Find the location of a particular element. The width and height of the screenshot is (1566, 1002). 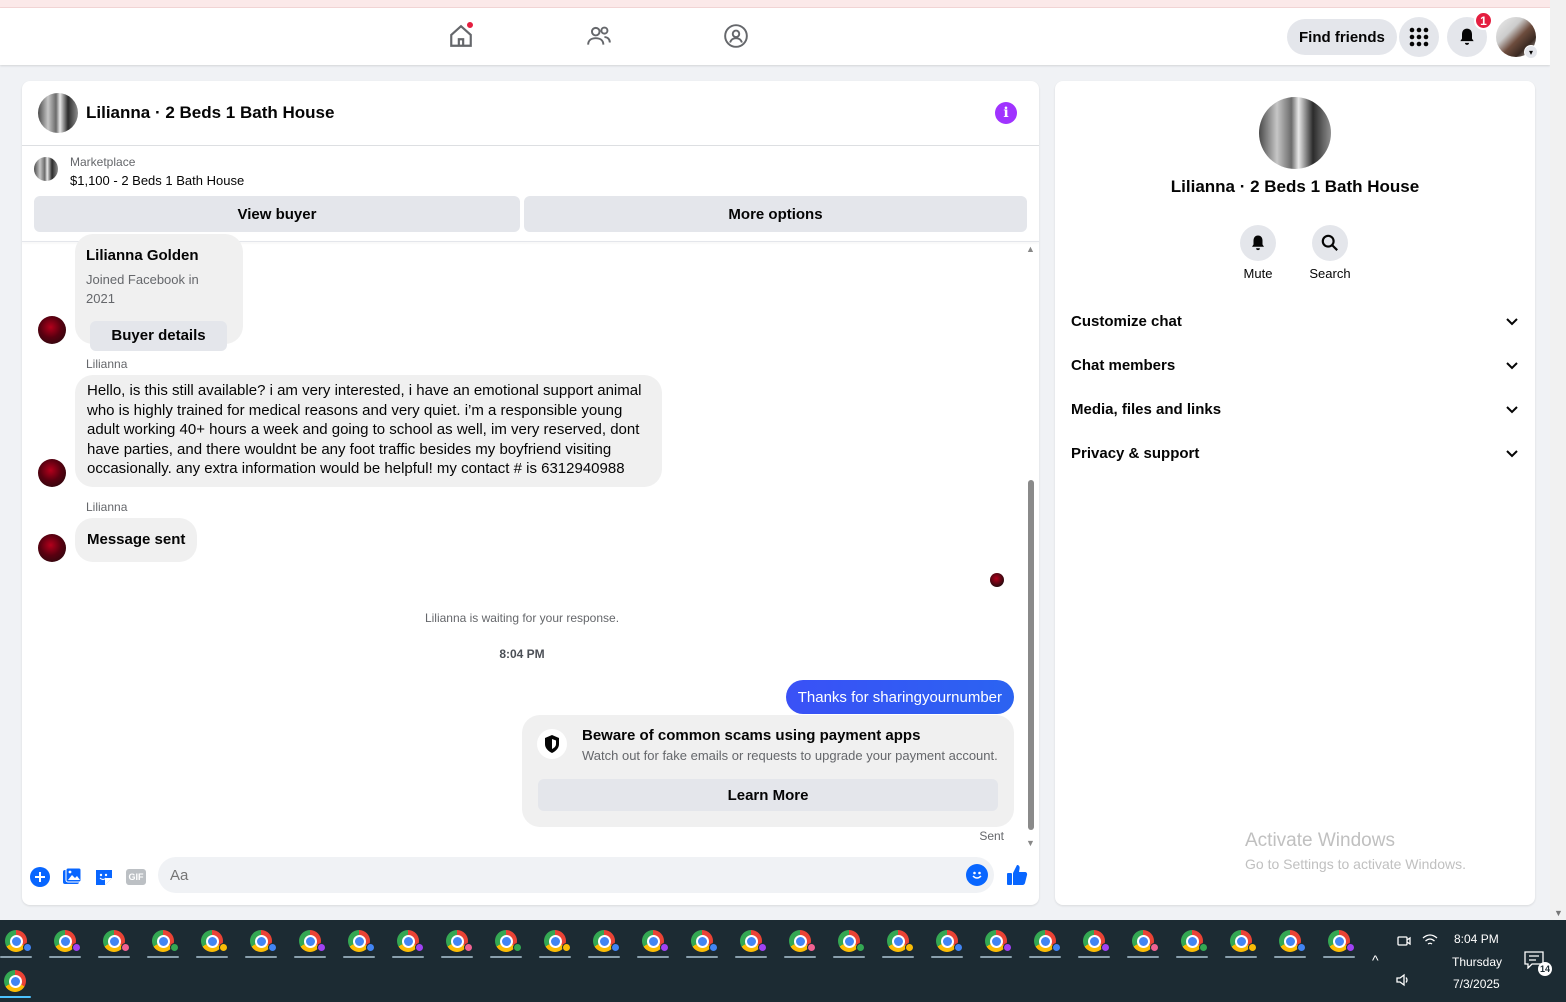

scrollbar-thumb is located at coordinates (1031, 655).